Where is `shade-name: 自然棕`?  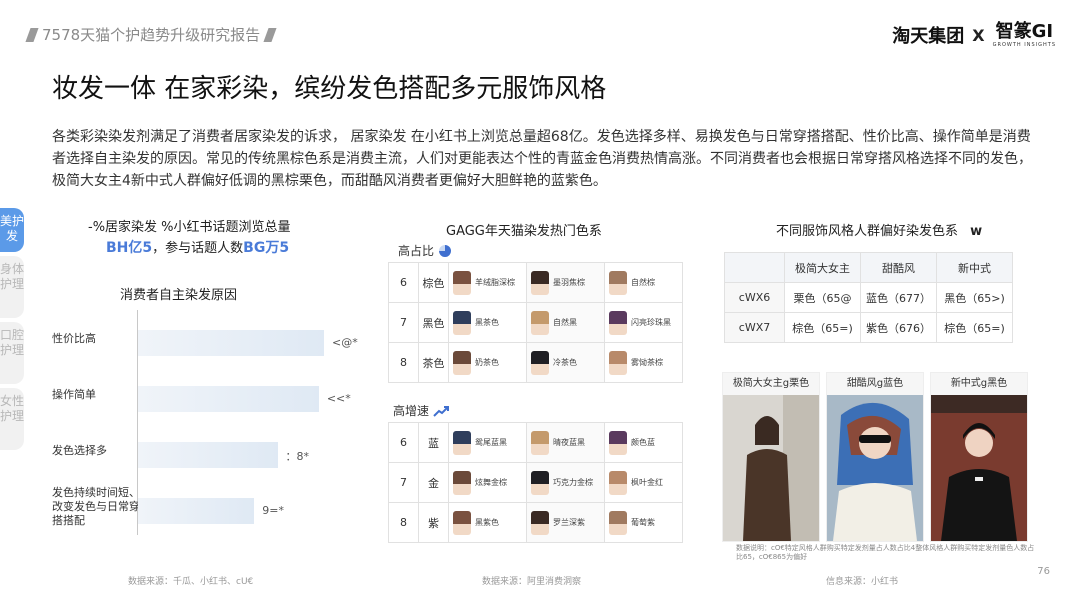
shade-name: 自然棕 is located at coordinates (643, 282).